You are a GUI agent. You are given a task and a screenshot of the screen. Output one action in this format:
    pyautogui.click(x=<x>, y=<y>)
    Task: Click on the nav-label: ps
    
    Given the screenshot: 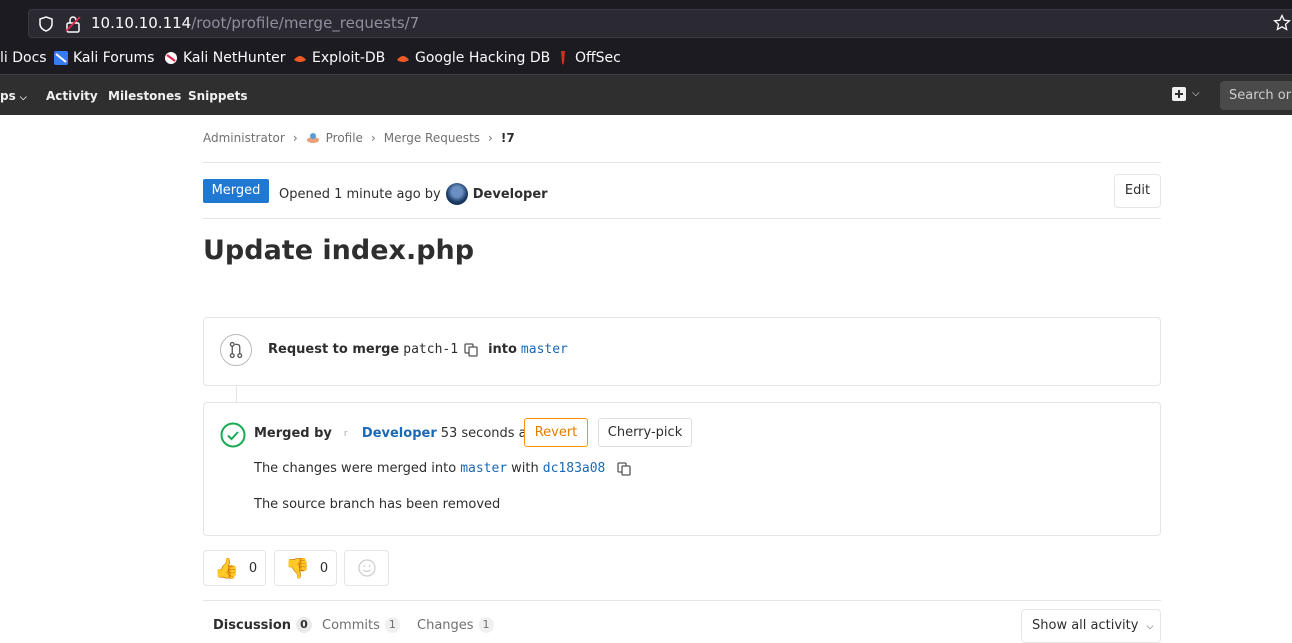 What is the action you would take?
    pyautogui.click(x=8, y=96)
    